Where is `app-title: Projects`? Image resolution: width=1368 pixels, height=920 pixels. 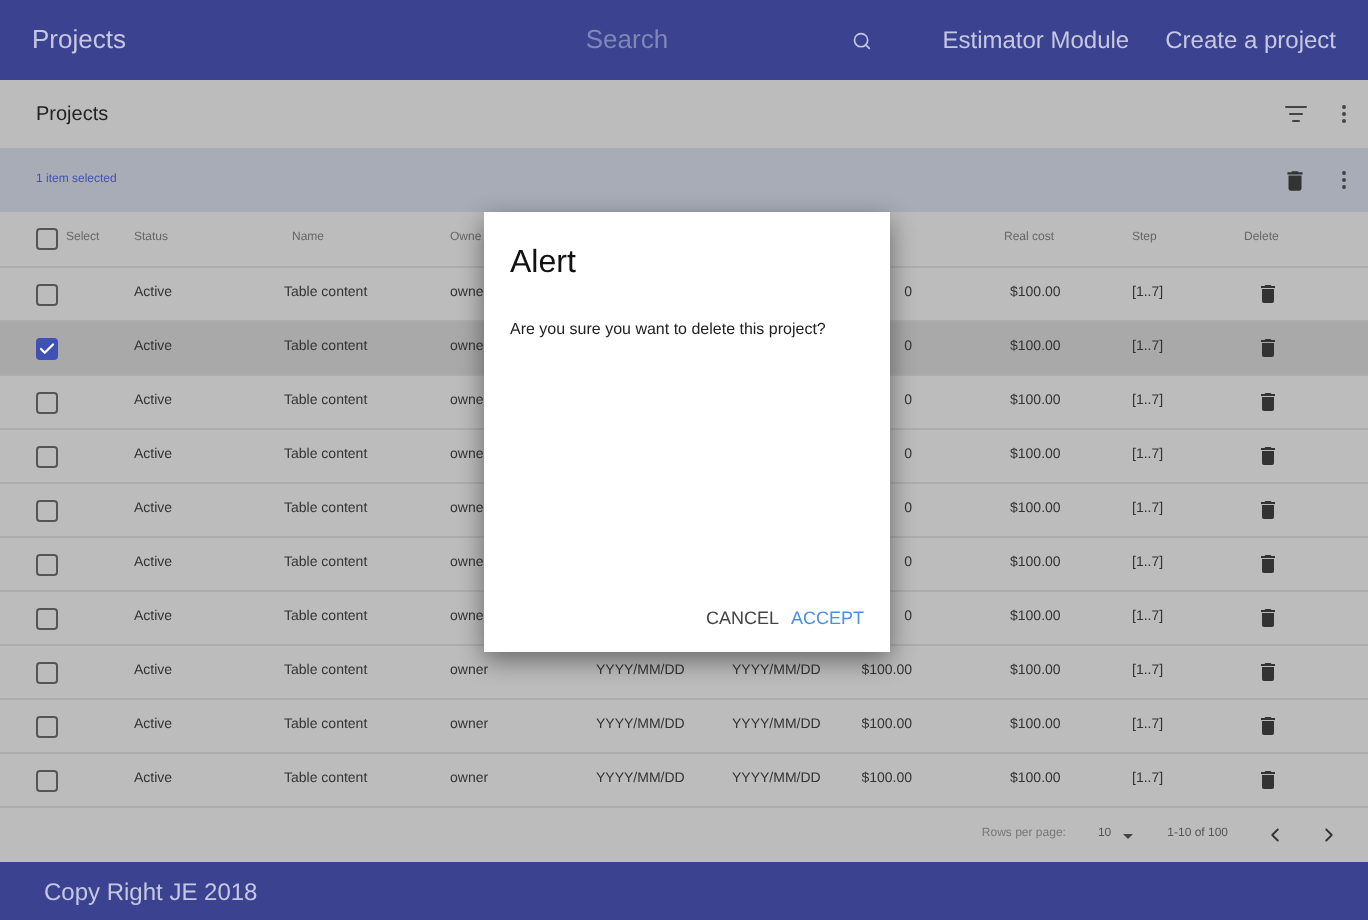 app-title: Projects is located at coordinates (80, 40).